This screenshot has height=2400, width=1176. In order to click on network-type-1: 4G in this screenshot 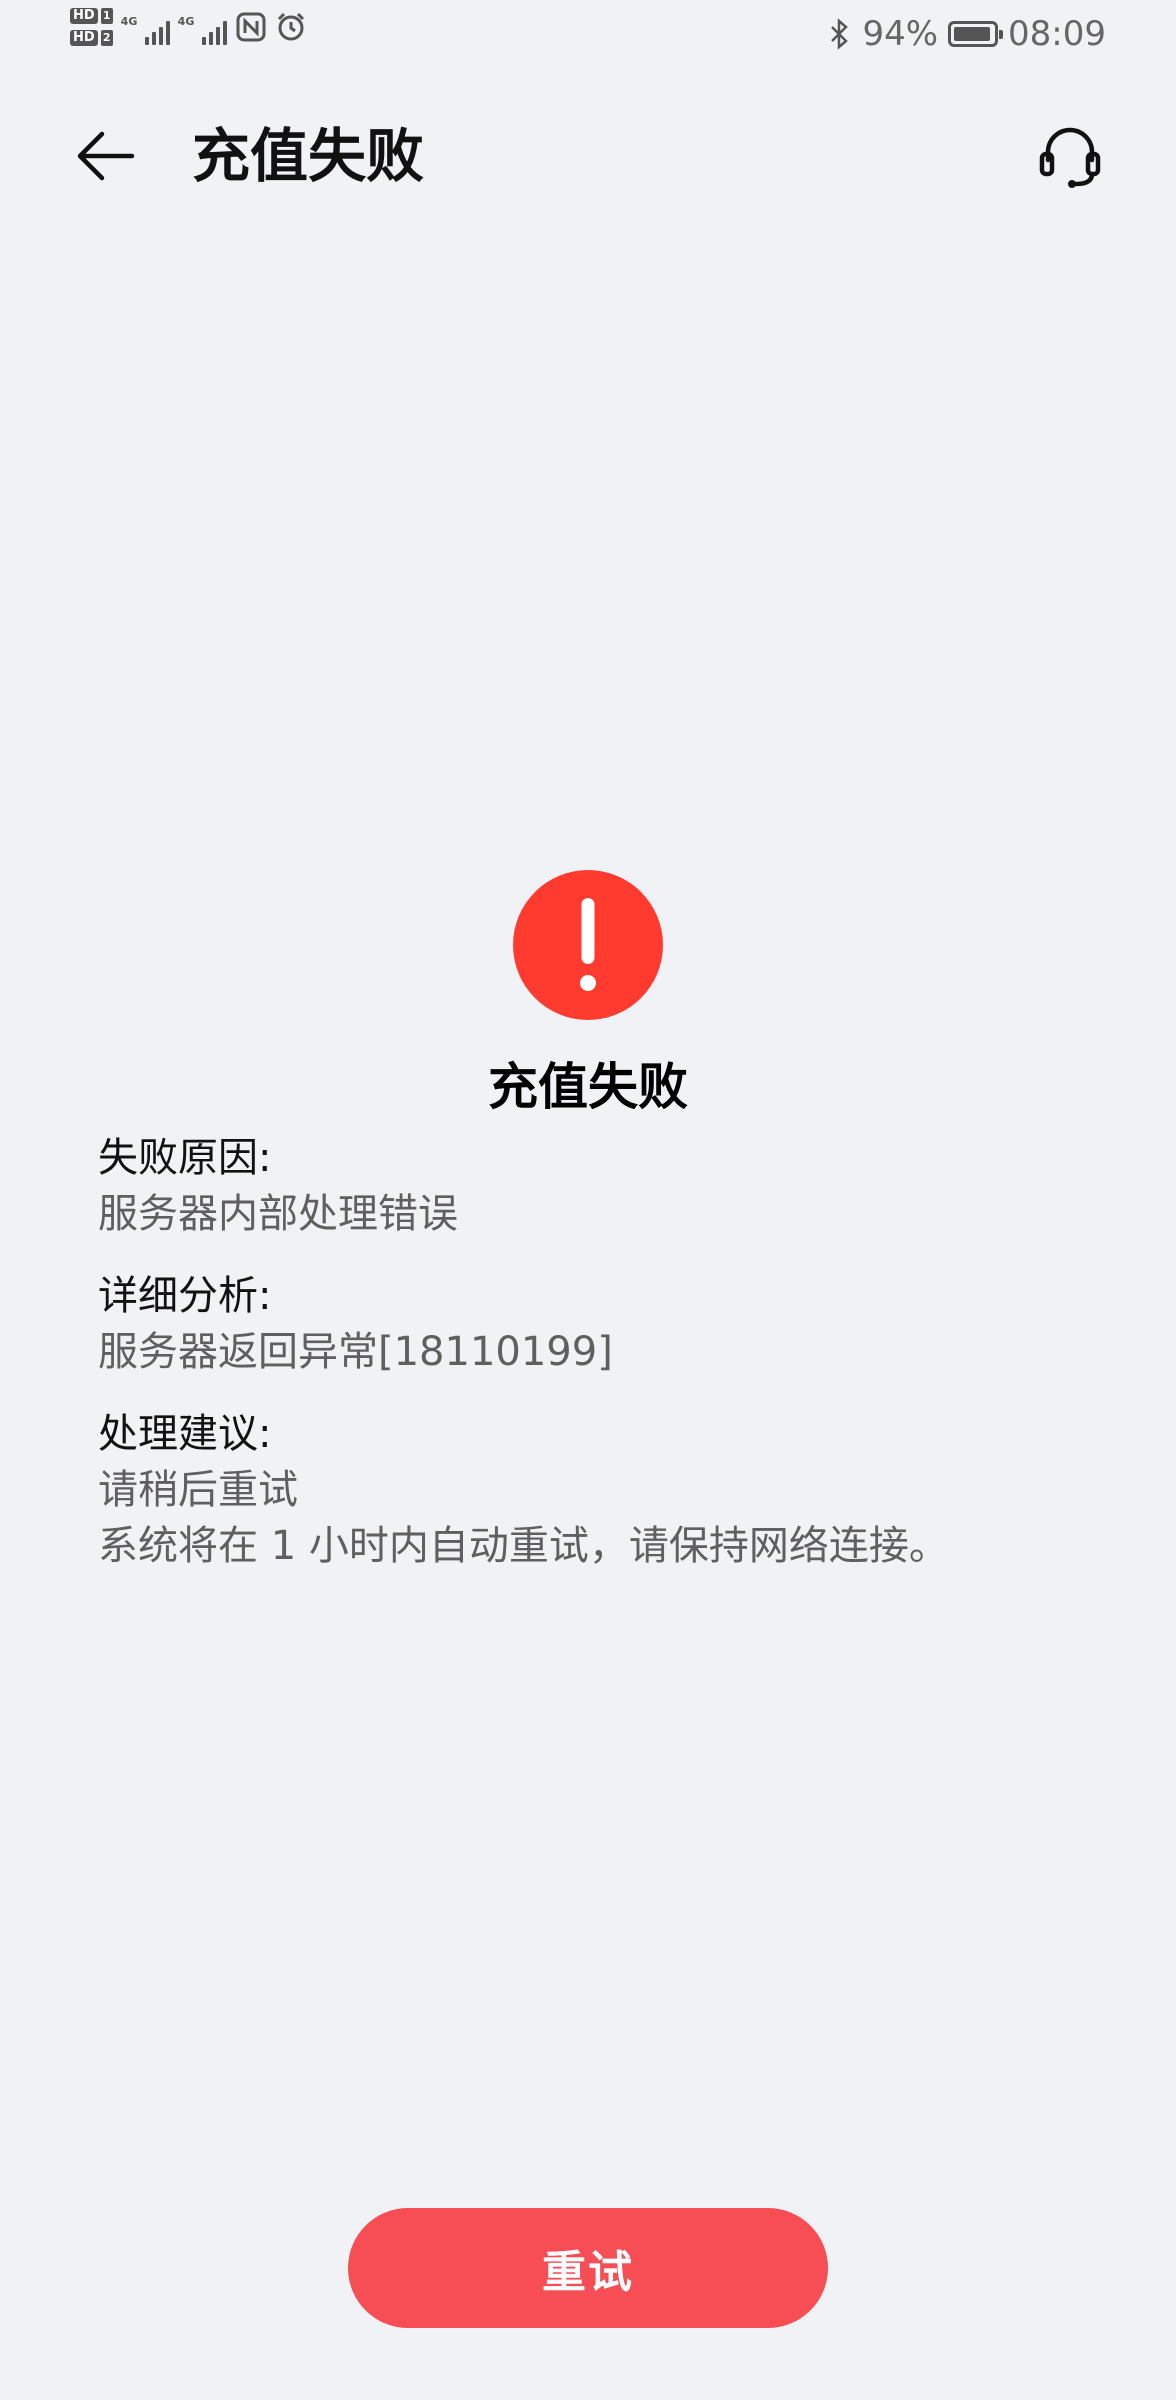, I will do `click(129, 21)`.